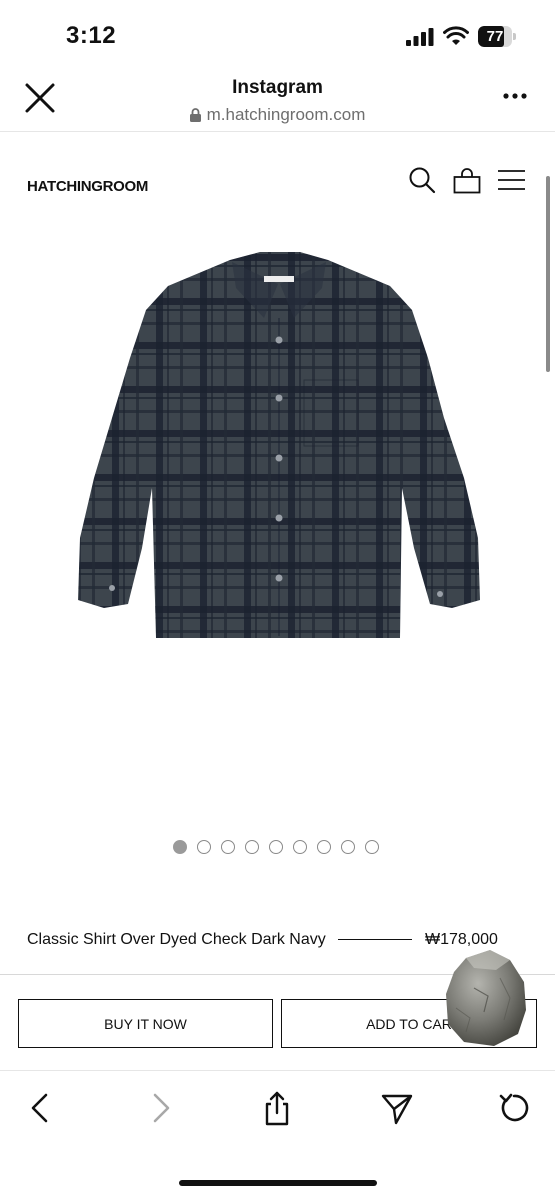  What do you see at coordinates (420, 37) in the screenshot?
I see `cellular-signal-icon` at bounding box center [420, 37].